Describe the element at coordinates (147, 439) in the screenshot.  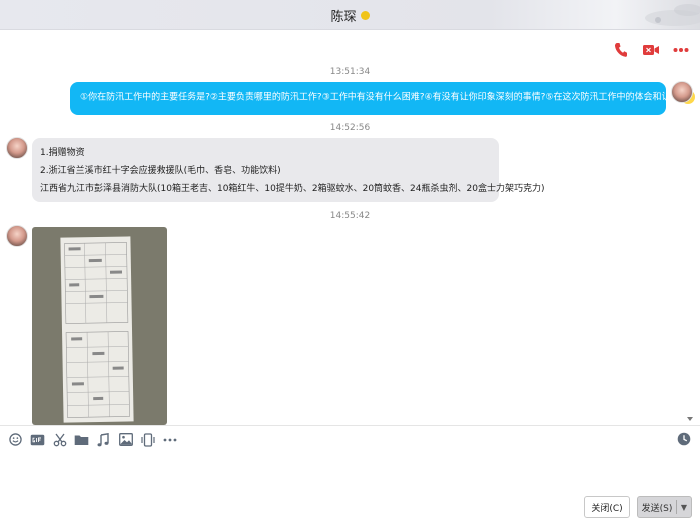
I see `shake-window-icon` at that location.